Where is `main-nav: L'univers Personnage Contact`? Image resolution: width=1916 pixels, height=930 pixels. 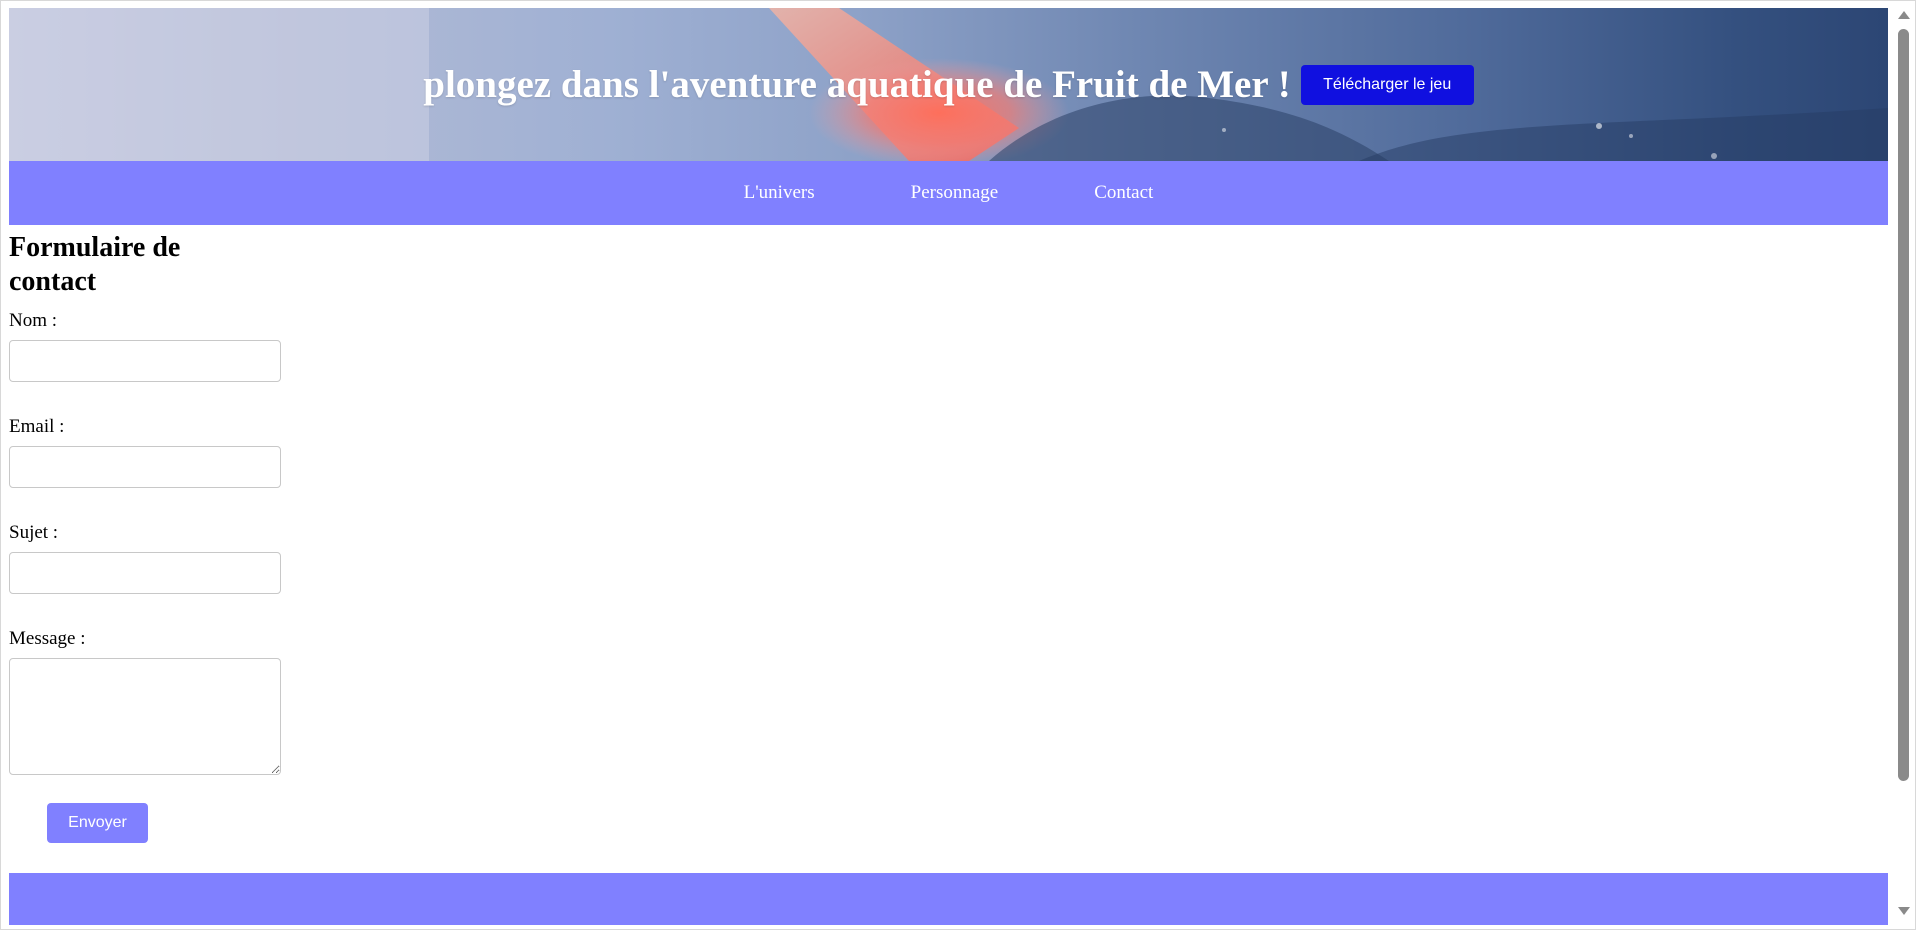 main-nav: L'univers Personnage Contact is located at coordinates (948, 193).